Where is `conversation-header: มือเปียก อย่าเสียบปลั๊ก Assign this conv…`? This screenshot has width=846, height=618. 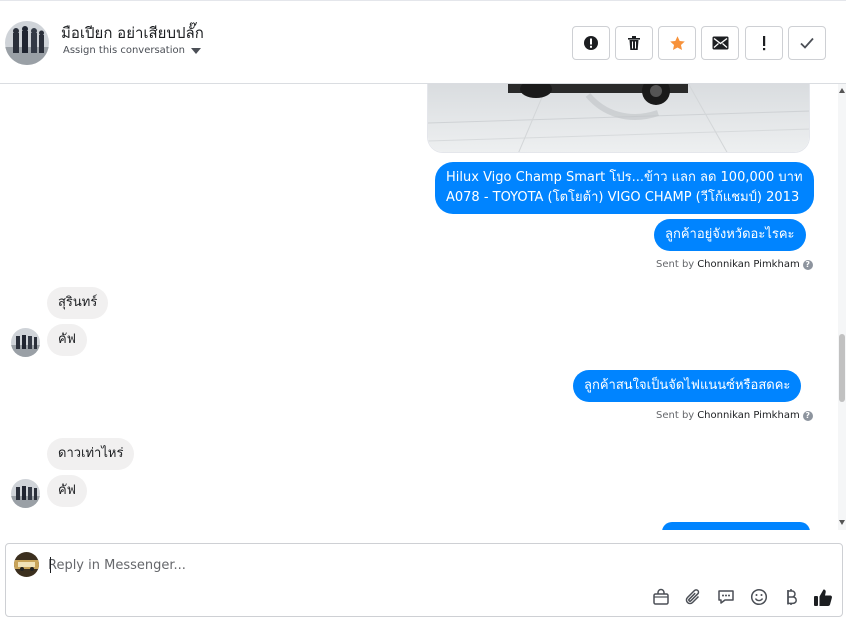 conversation-header: มือเปียก อย่าเสียบปลั๊ก Assign this conv… is located at coordinates (423, 42).